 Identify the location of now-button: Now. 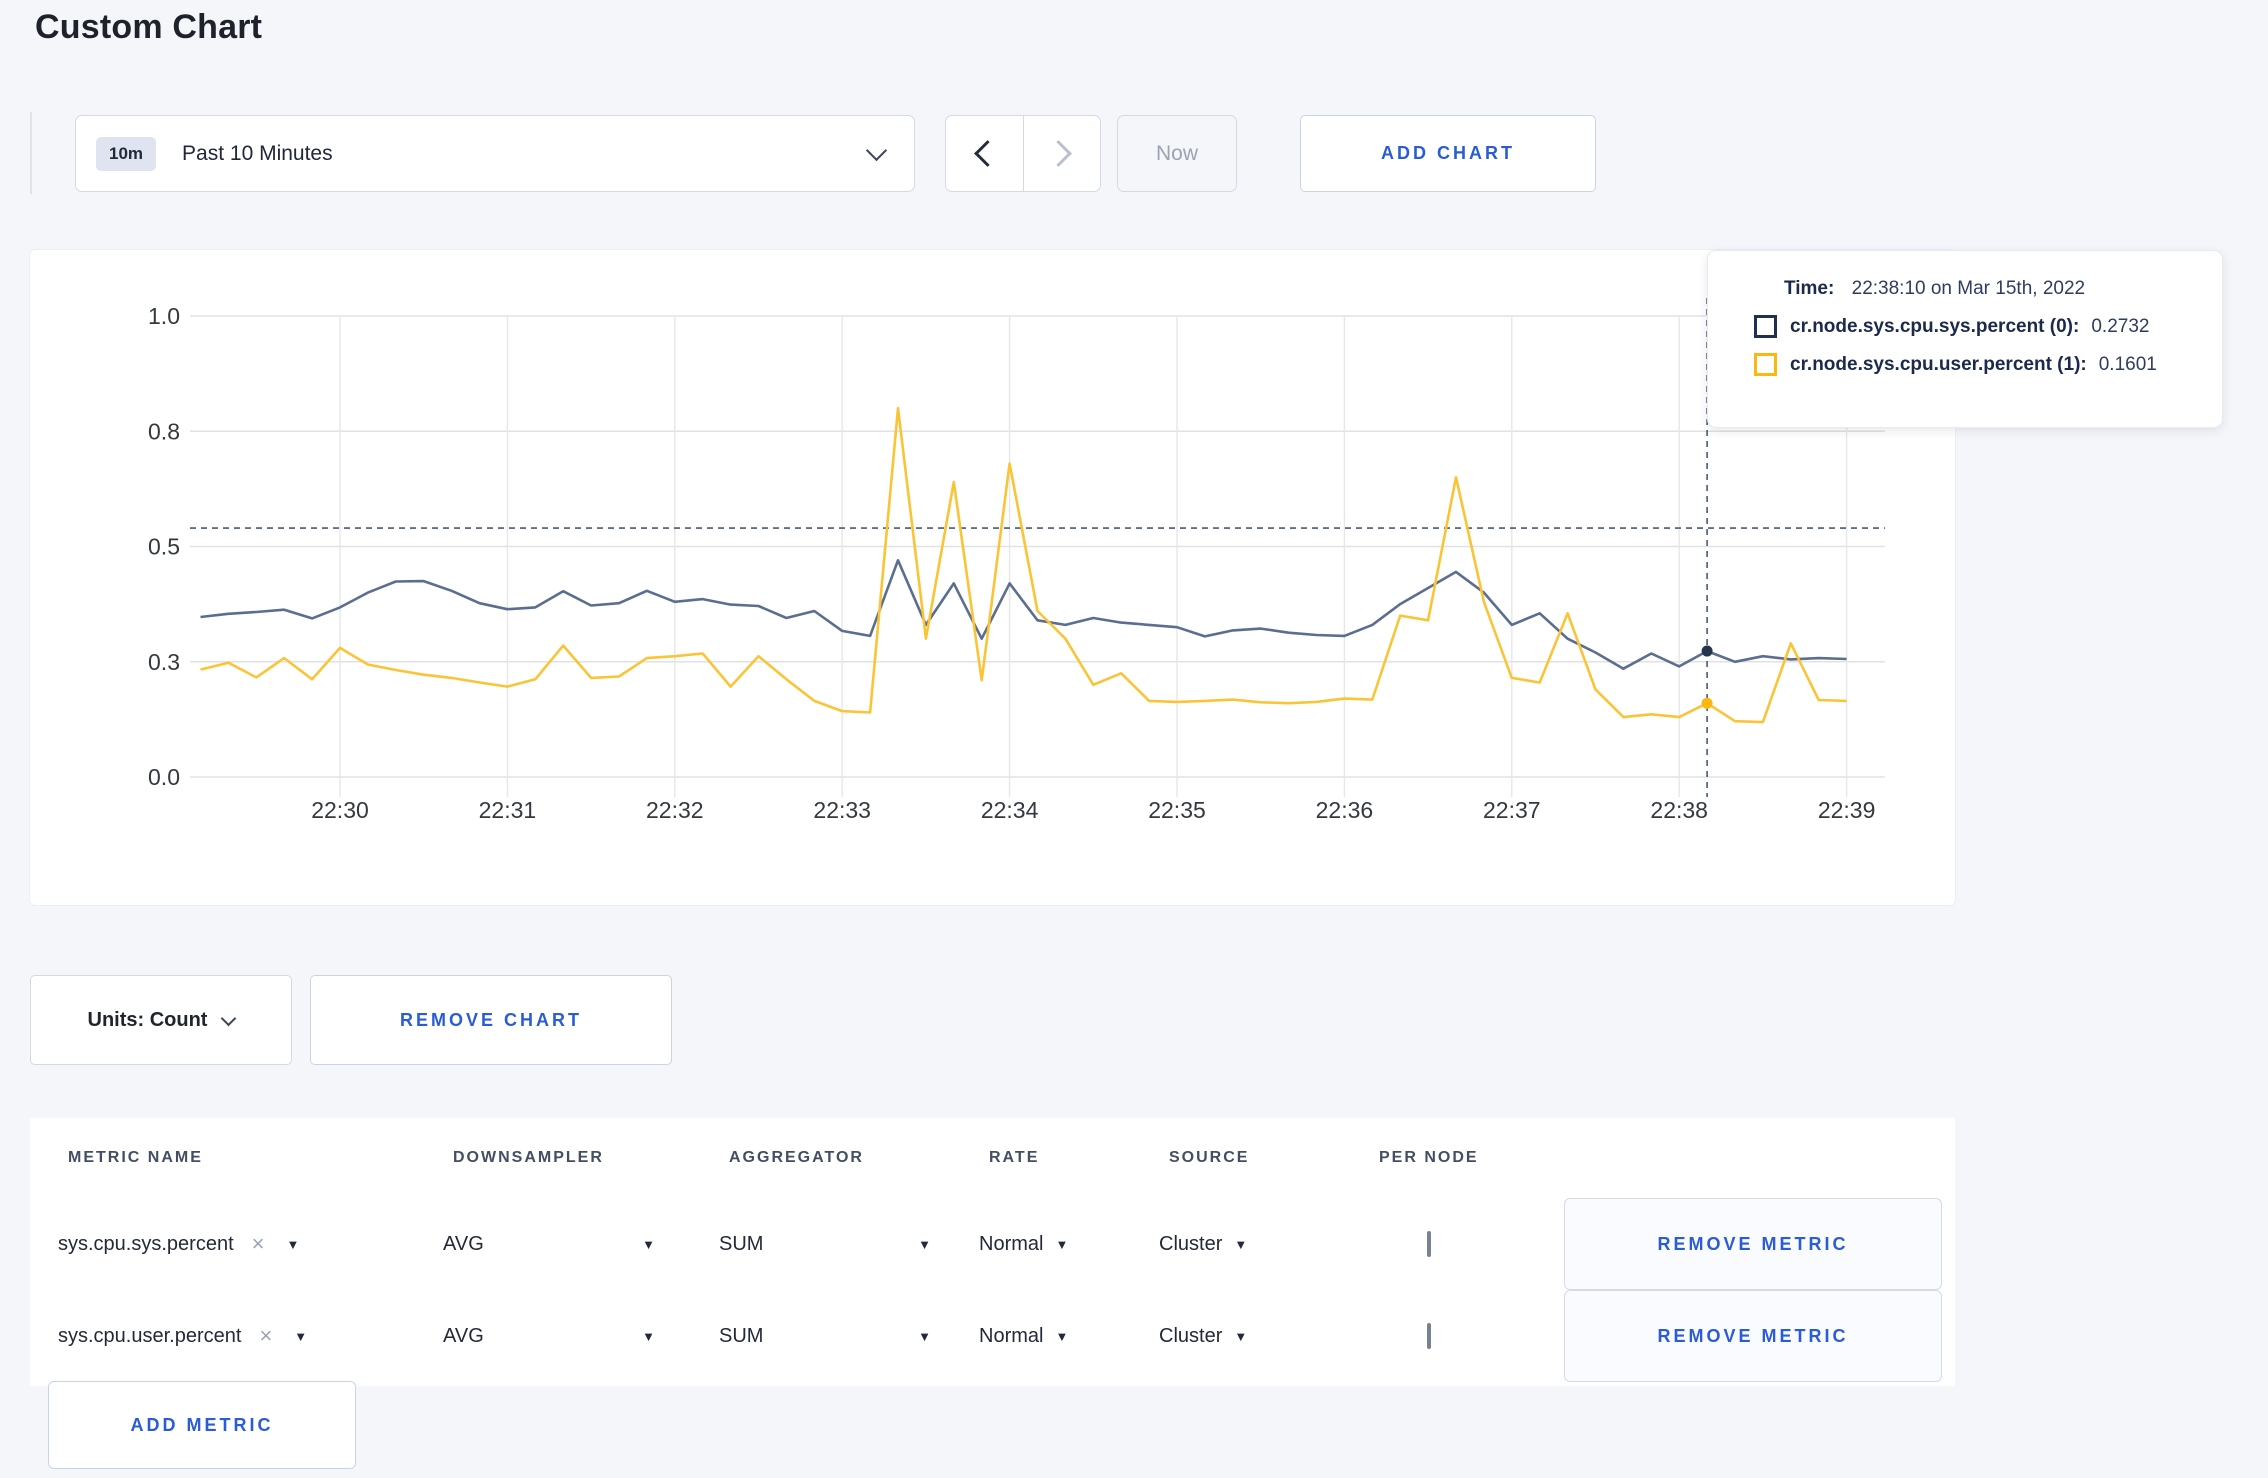
(1177, 153).